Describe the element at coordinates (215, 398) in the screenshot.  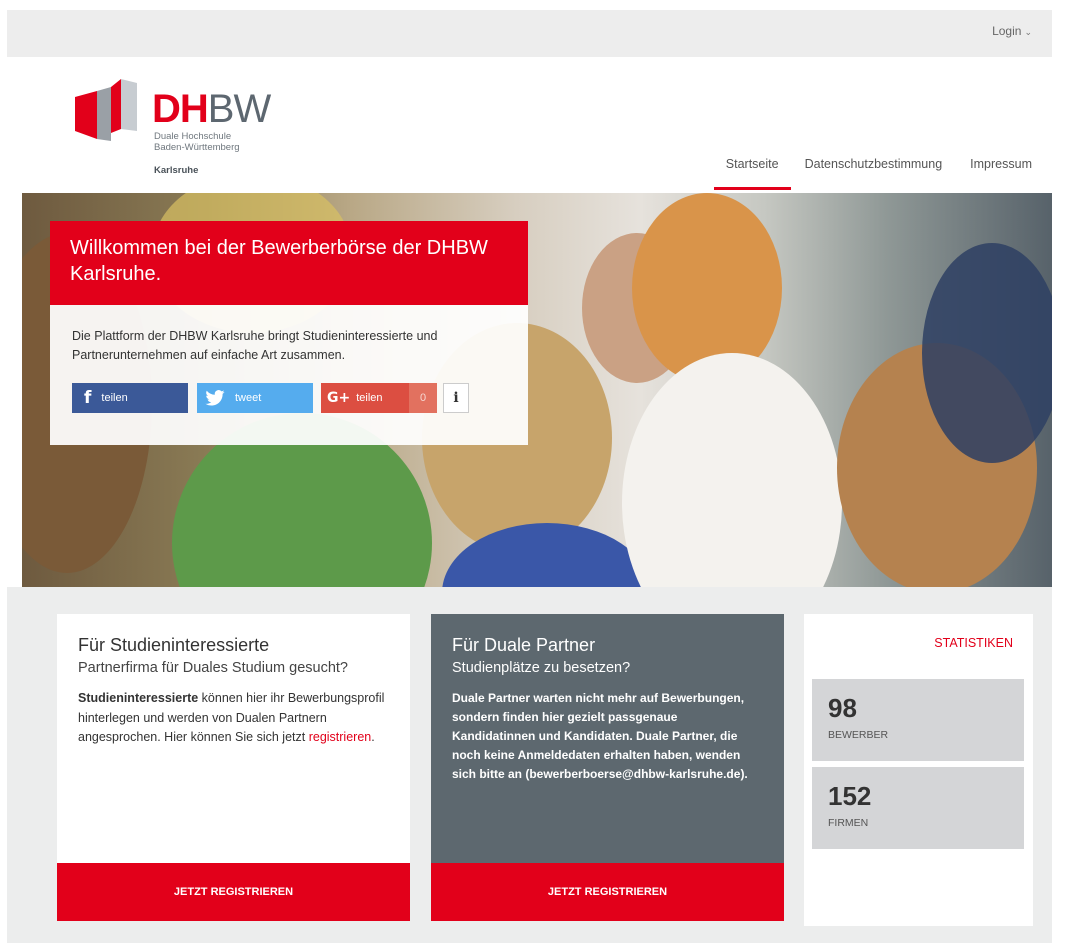
I see `twitter-icon` at that location.